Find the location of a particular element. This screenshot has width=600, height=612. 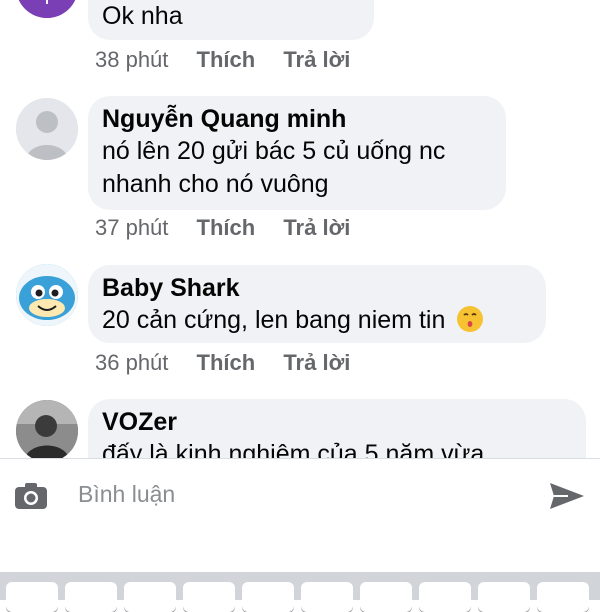

comment-text: 20 cản cứng, len bang niem tin is located at coordinates (274, 320).